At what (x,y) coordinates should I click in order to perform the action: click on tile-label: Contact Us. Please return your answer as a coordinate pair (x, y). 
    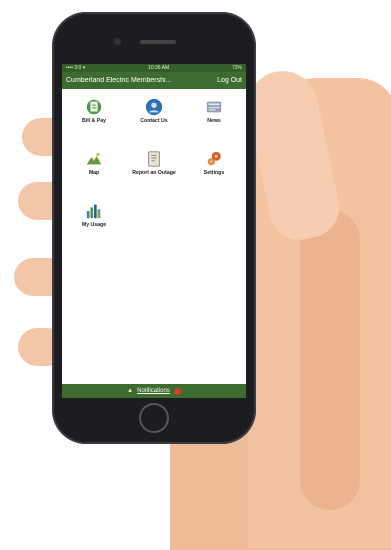
    Looking at the image, I should click on (154, 121).